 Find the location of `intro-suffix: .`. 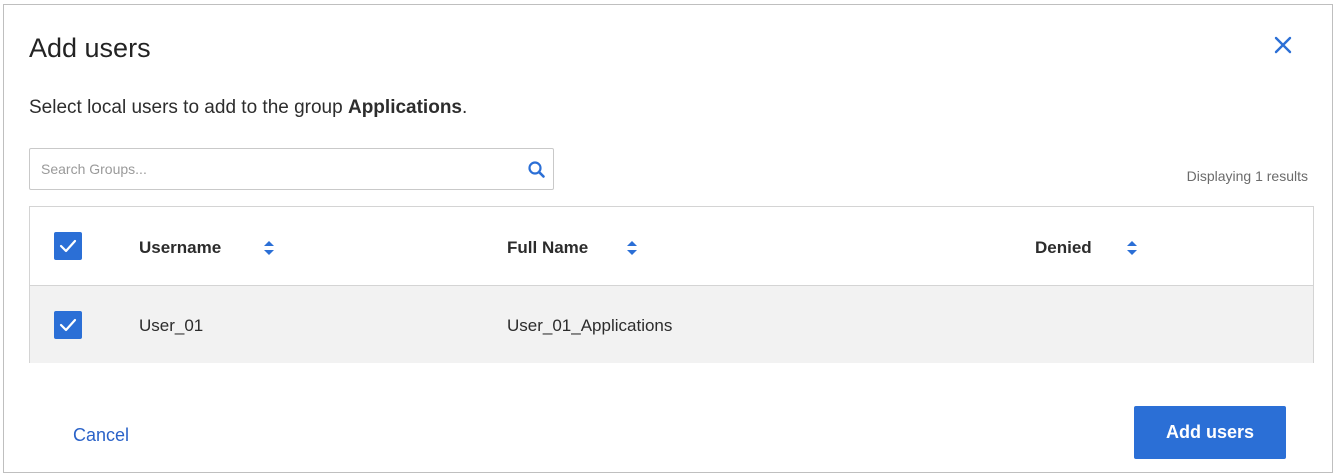

intro-suffix: . is located at coordinates (465, 107).